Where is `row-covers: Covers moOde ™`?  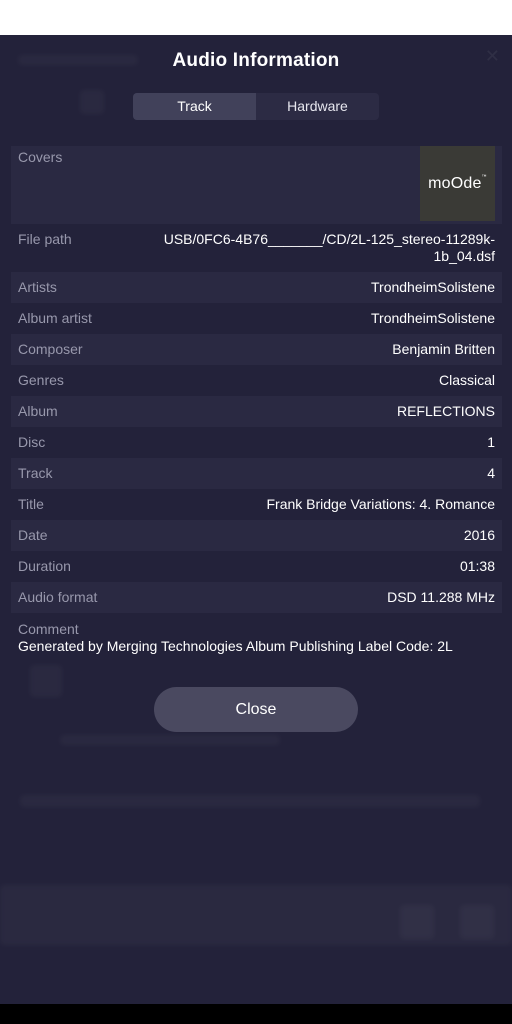
row-covers: Covers moOde ™ is located at coordinates (256, 185).